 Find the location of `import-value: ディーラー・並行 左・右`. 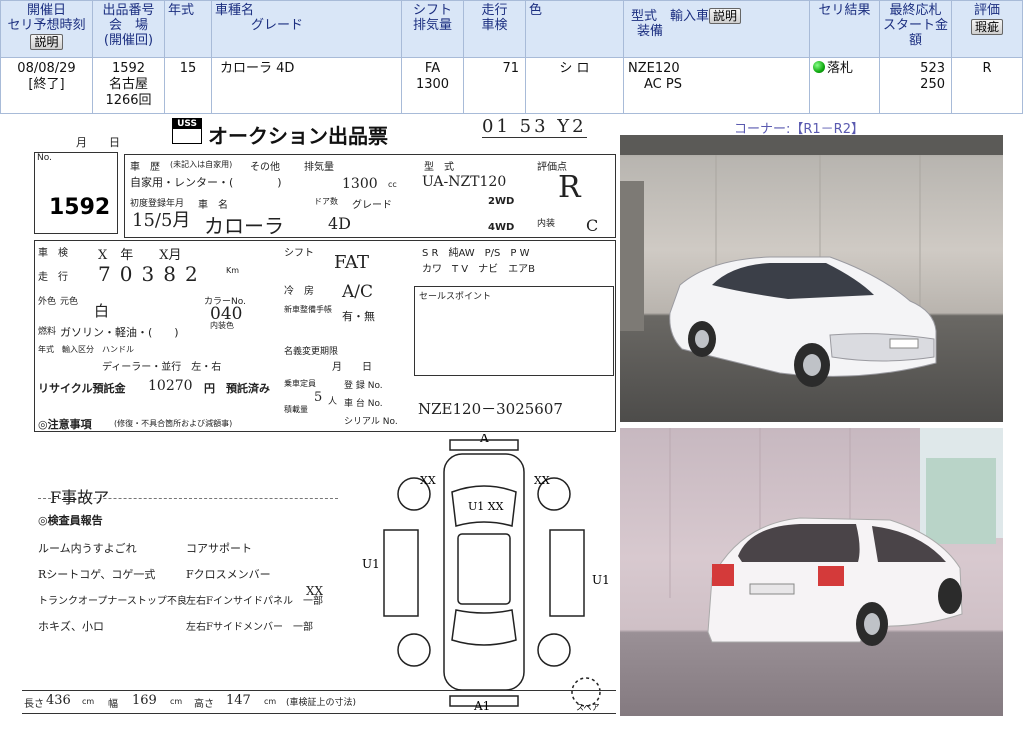

import-value: ディーラー・並行 左・右 is located at coordinates (162, 367).